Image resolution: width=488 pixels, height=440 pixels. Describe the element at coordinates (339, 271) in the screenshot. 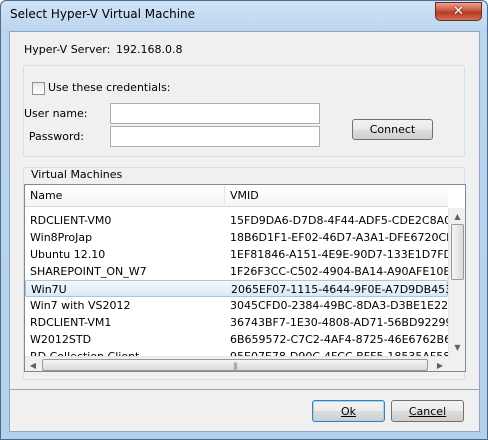

I see `vm-id-cell: 1F26F3CC-C502-4904-BA14-A90AFE10ED13` at that location.